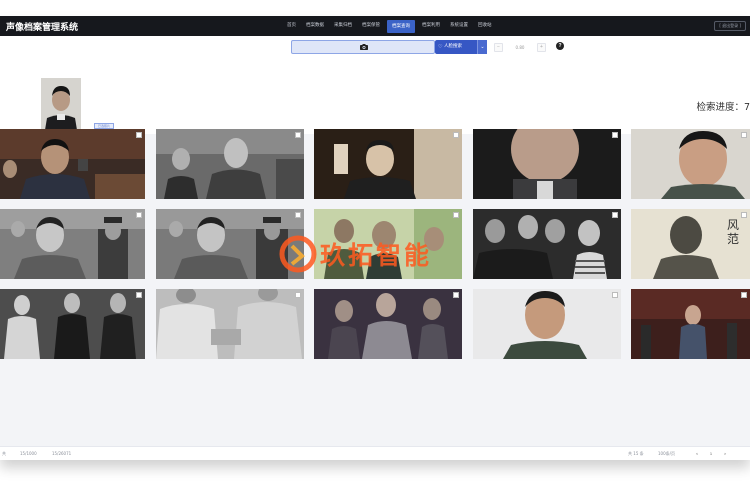  What do you see at coordinates (711, 454) in the screenshot?
I see `page-1-button: 1` at bounding box center [711, 454].